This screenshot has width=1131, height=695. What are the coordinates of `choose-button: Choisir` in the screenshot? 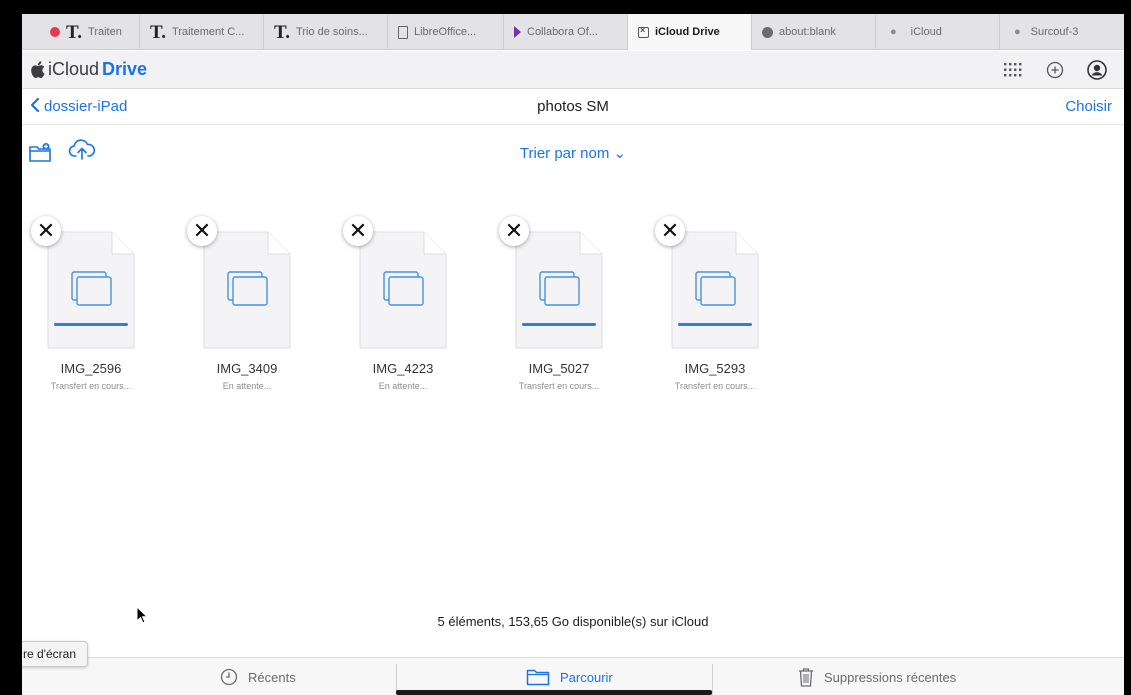 It's located at (1088, 106).